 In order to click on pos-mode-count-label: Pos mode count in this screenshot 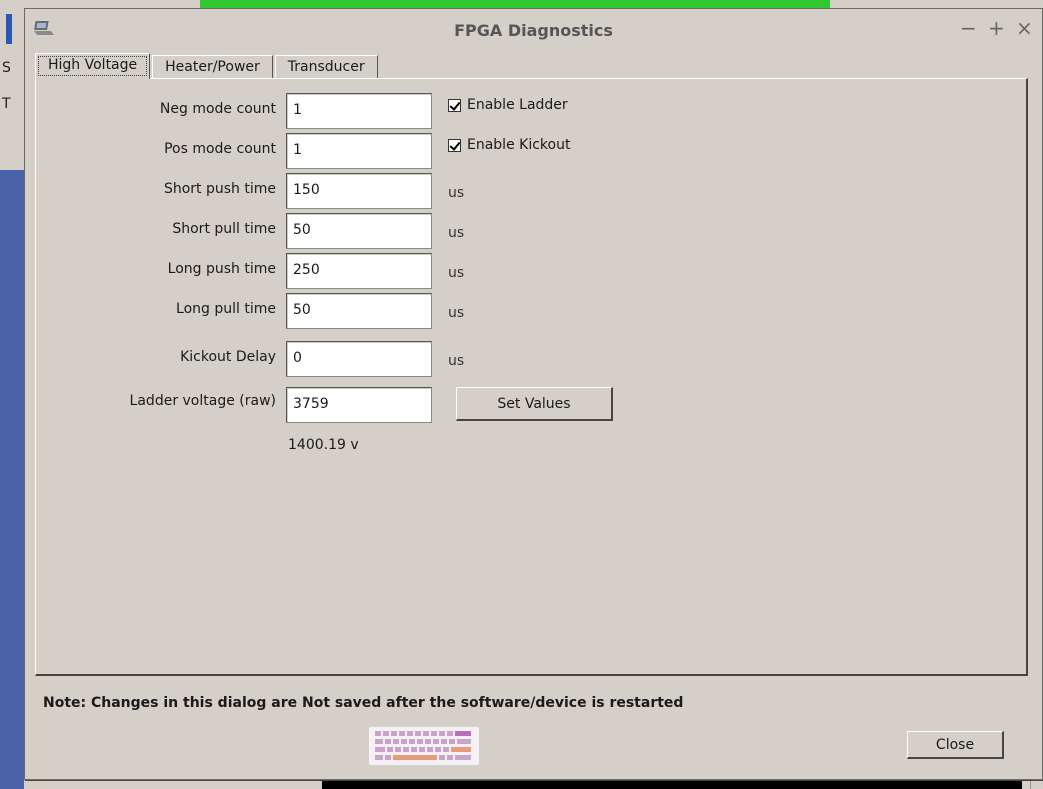, I will do `click(220, 149)`.